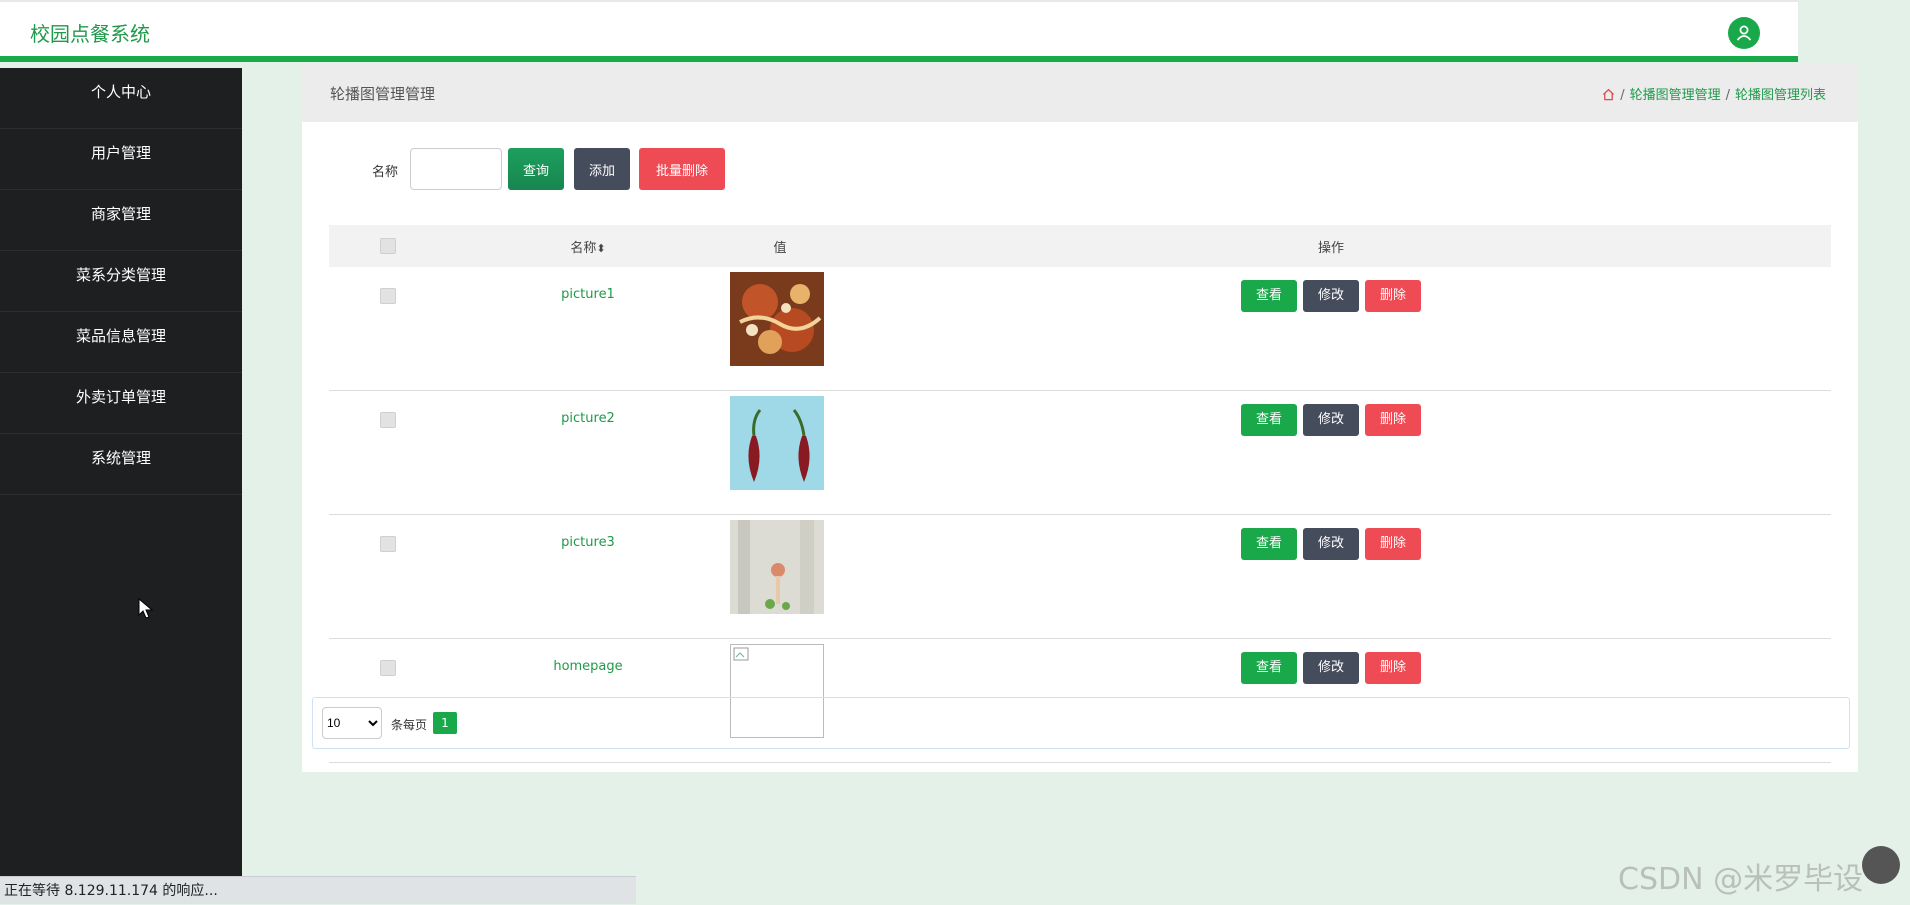 This screenshot has height=905, width=1910. I want to click on breadcrumb-item-management: 轮播图管理管理, so click(1675, 95).